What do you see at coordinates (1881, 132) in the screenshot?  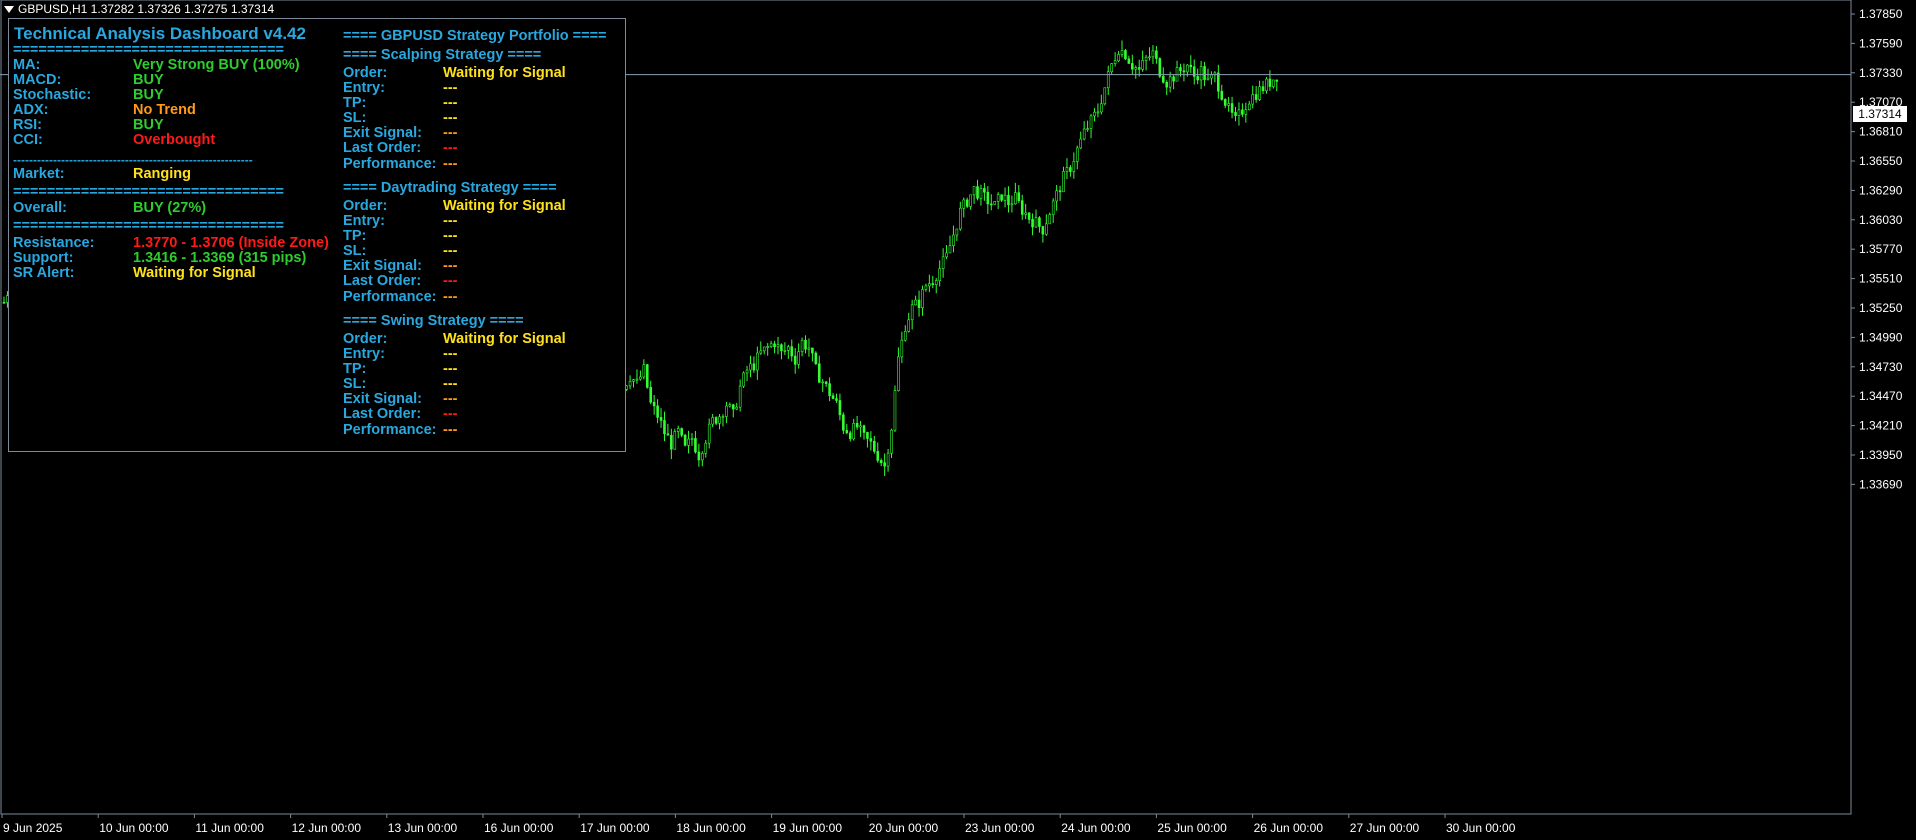 I see `y-tick-label: 1.36810` at bounding box center [1881, 132].